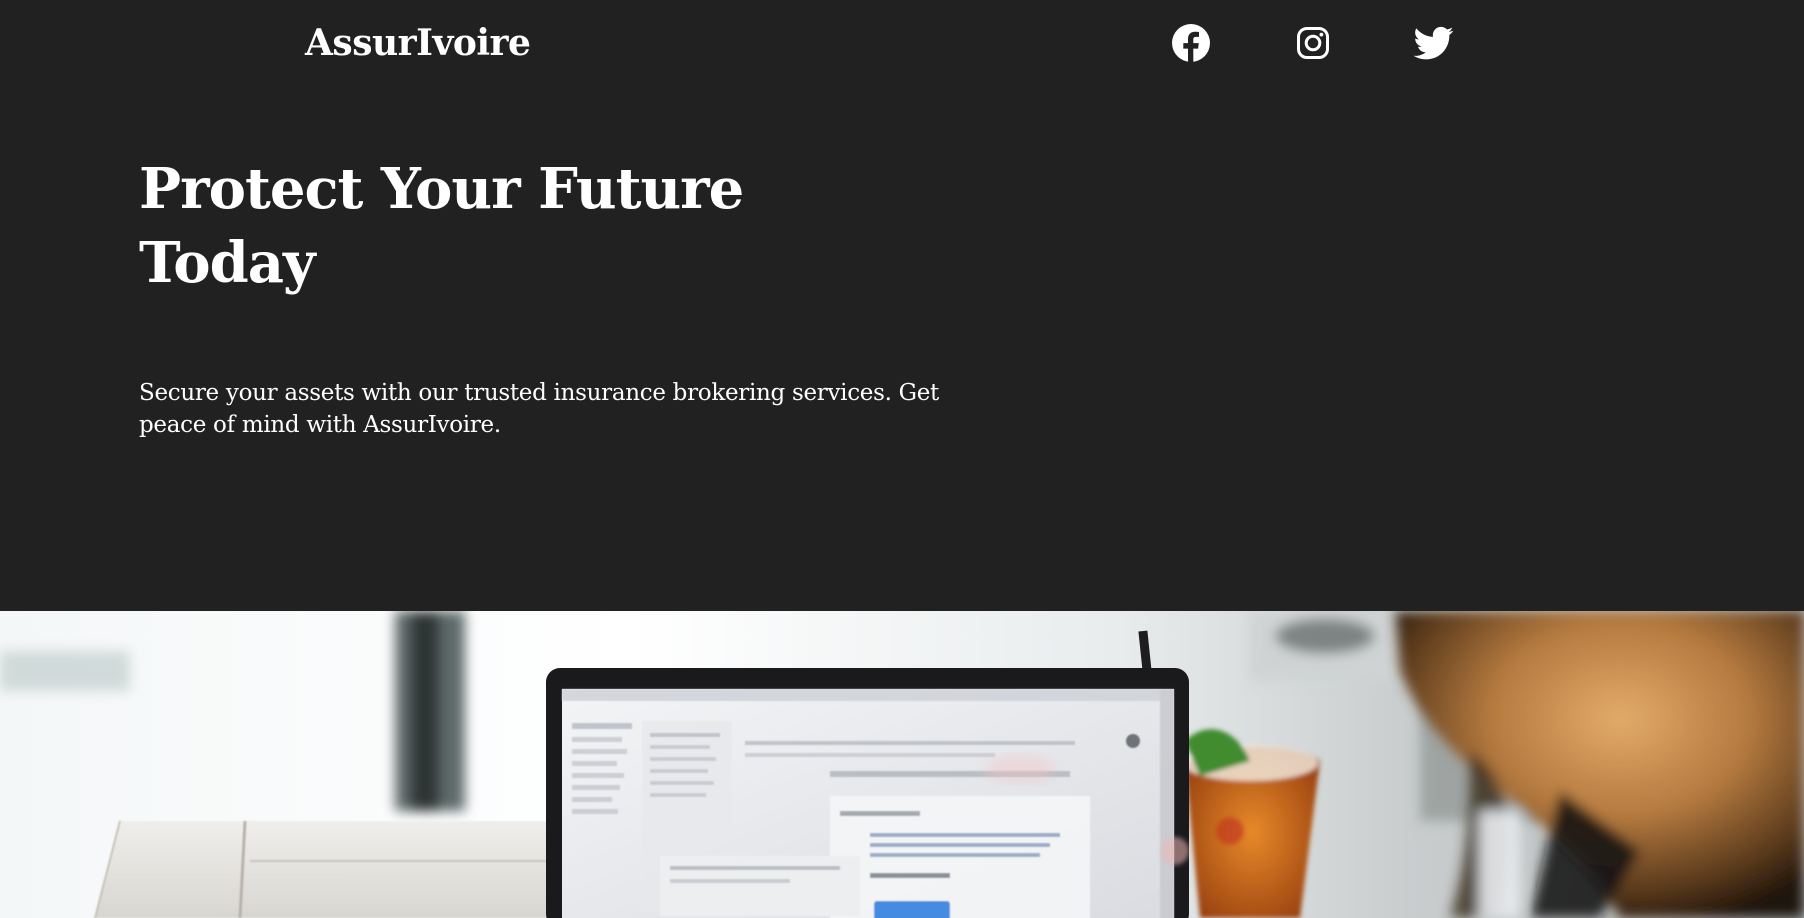  What do you see at coordinates (1313, 43) in the screenshot?
I see `instagram-icon` at bounding box center [1313, 43].